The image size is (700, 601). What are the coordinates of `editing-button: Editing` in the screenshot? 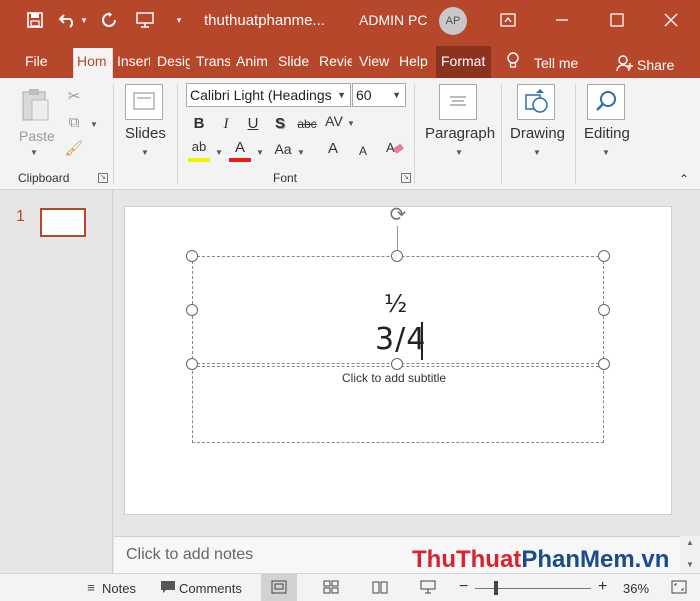 It's located at (607, 133).